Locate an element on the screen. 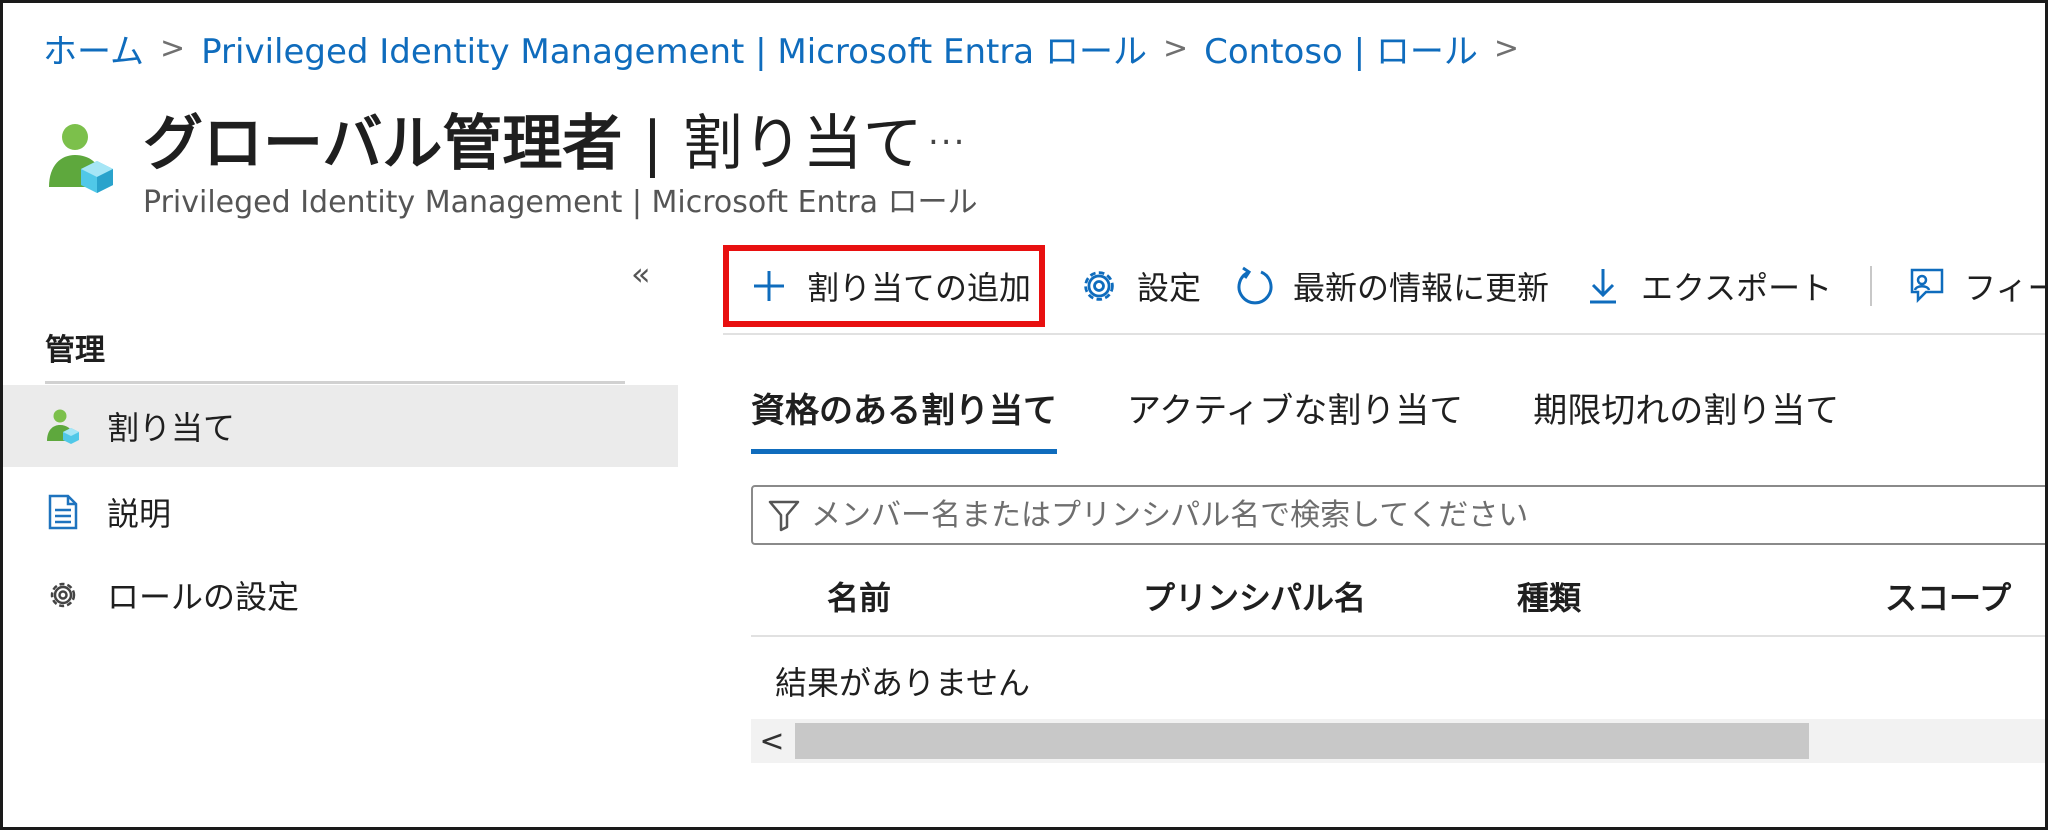  breadcrumb-contoso-roles: Contoso | ロール is located at coordinates (1341, 48).